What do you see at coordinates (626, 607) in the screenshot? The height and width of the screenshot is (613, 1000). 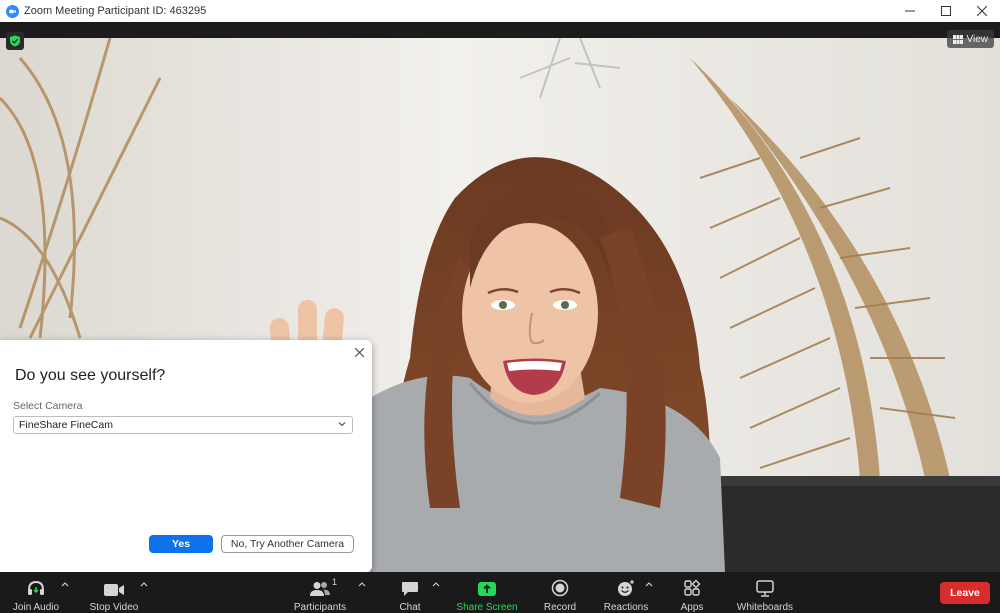 I see `reactions-label: Reactions` at bounding box center [626, 607].